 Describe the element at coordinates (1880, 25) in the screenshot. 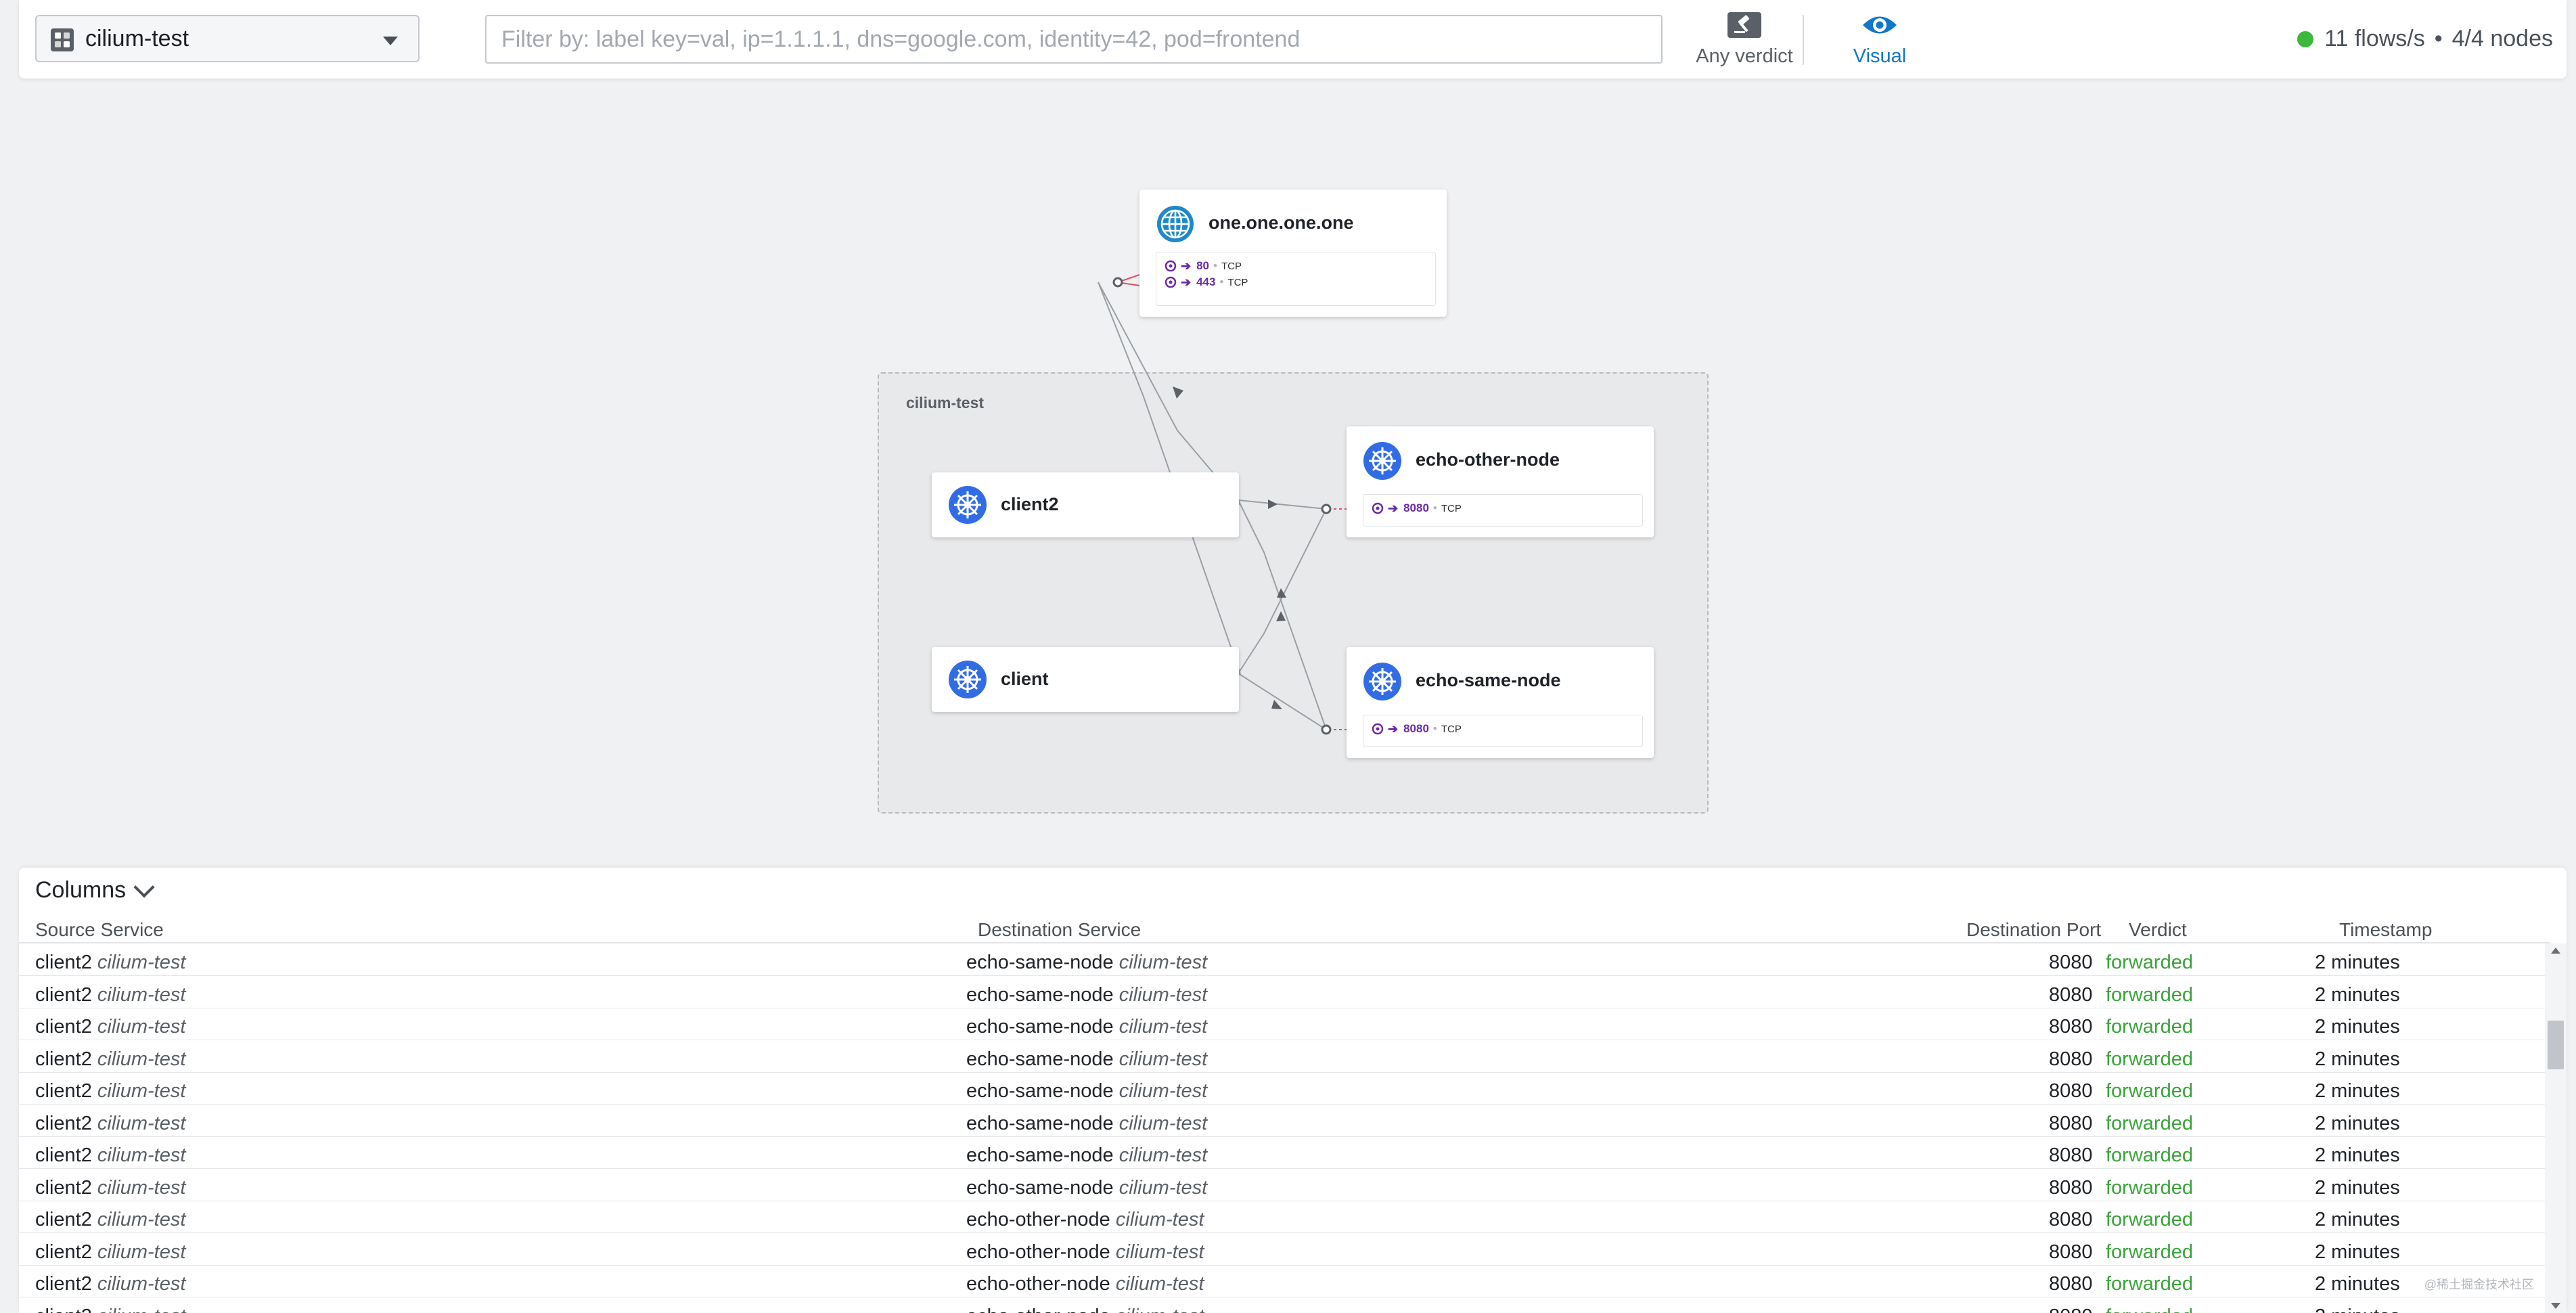

I see `eye-icon` at that location.